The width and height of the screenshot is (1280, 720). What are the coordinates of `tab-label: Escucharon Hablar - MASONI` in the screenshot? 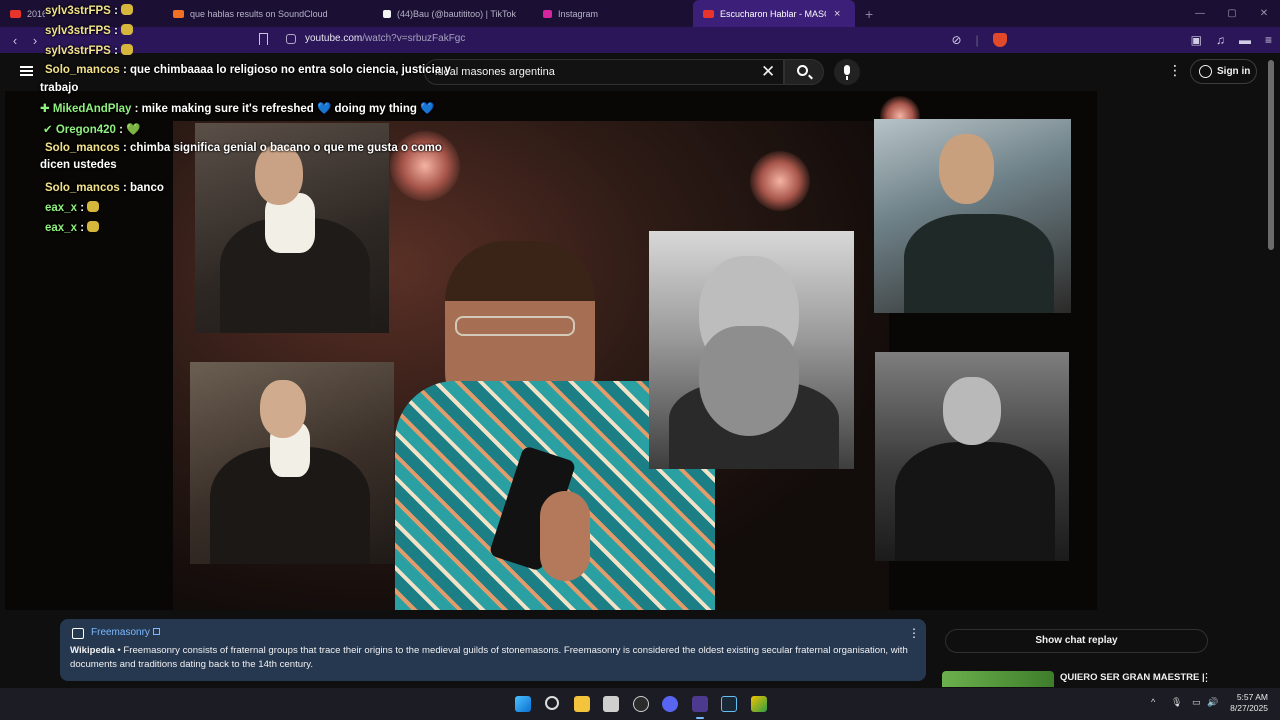 It's located at (773, 13).